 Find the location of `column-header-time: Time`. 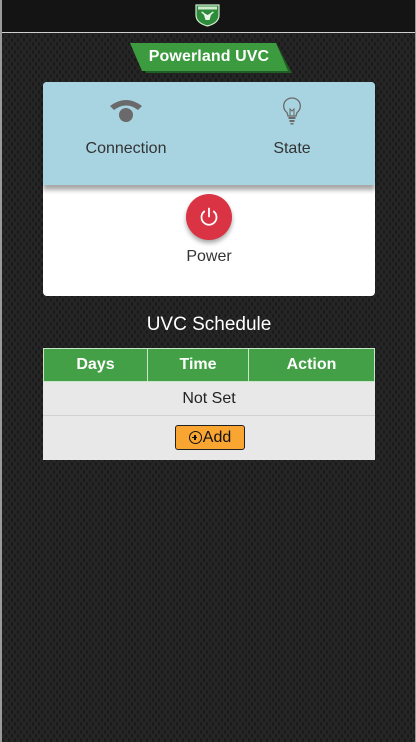

column-header-time: Time is located at coordinates (198, 365).